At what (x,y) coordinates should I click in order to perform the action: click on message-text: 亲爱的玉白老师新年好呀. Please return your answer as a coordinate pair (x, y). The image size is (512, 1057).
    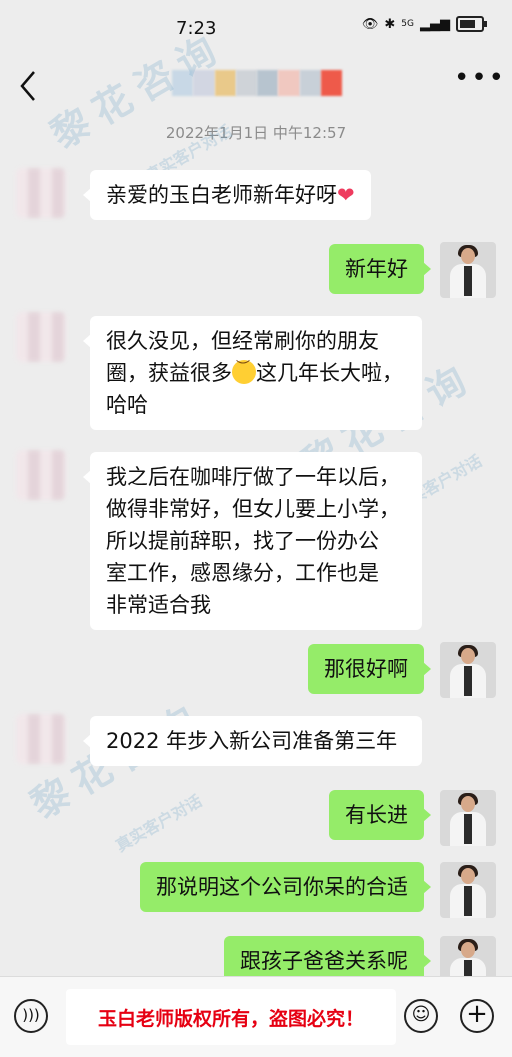
    Looking at the image, I should click on (221, 195).